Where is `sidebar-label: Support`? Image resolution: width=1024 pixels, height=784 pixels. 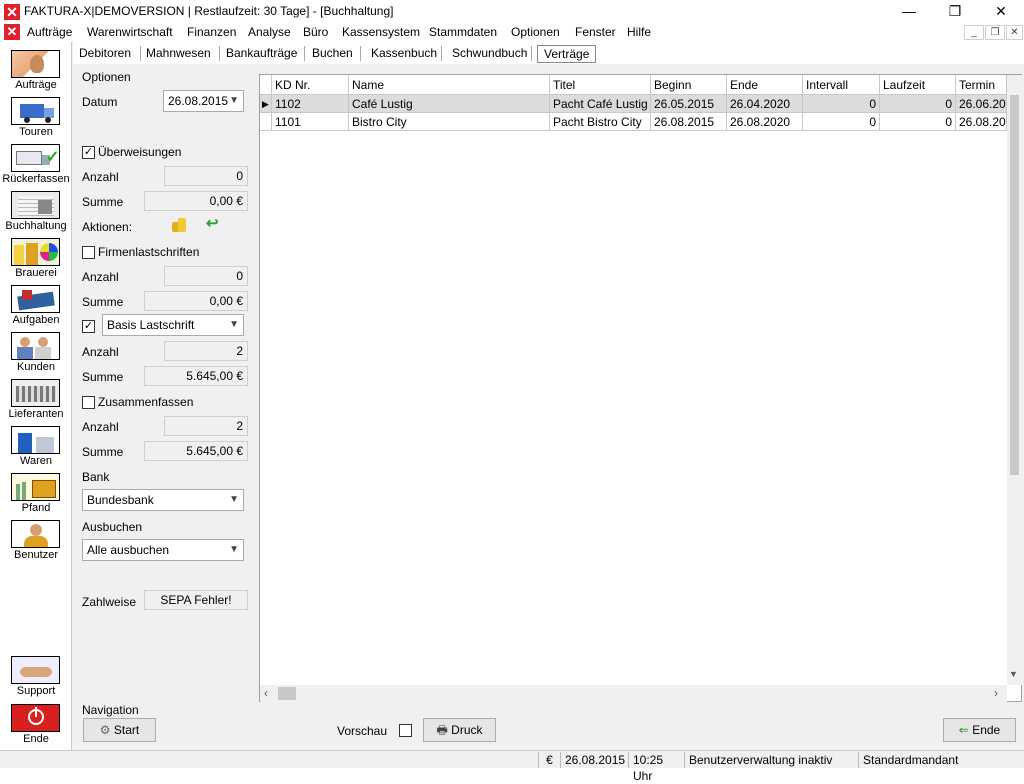
sidebar-label: Support is located at coordinates (36, 691).